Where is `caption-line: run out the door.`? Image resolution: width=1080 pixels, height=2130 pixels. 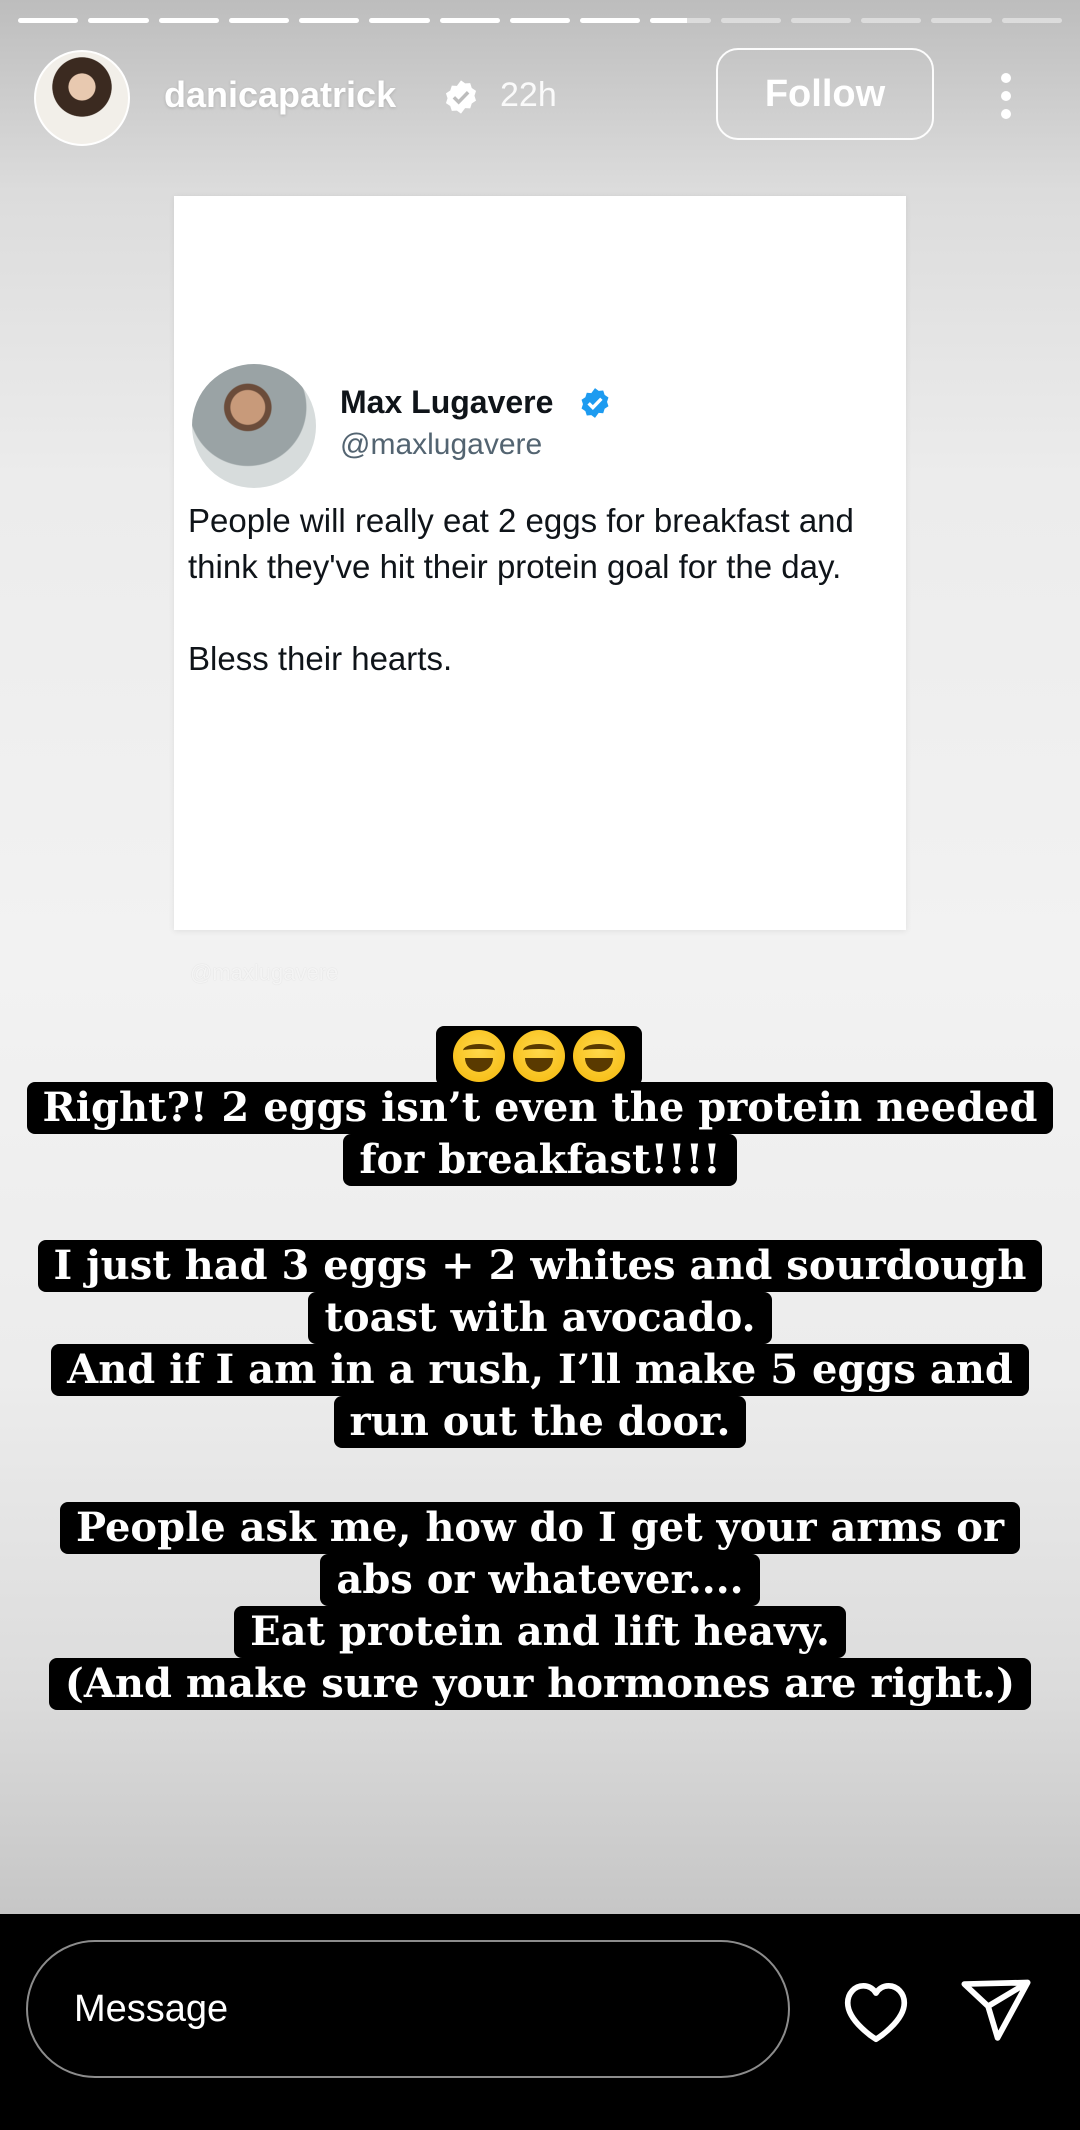 caption-line: run out the door. is located at coordinates (540, 1422).